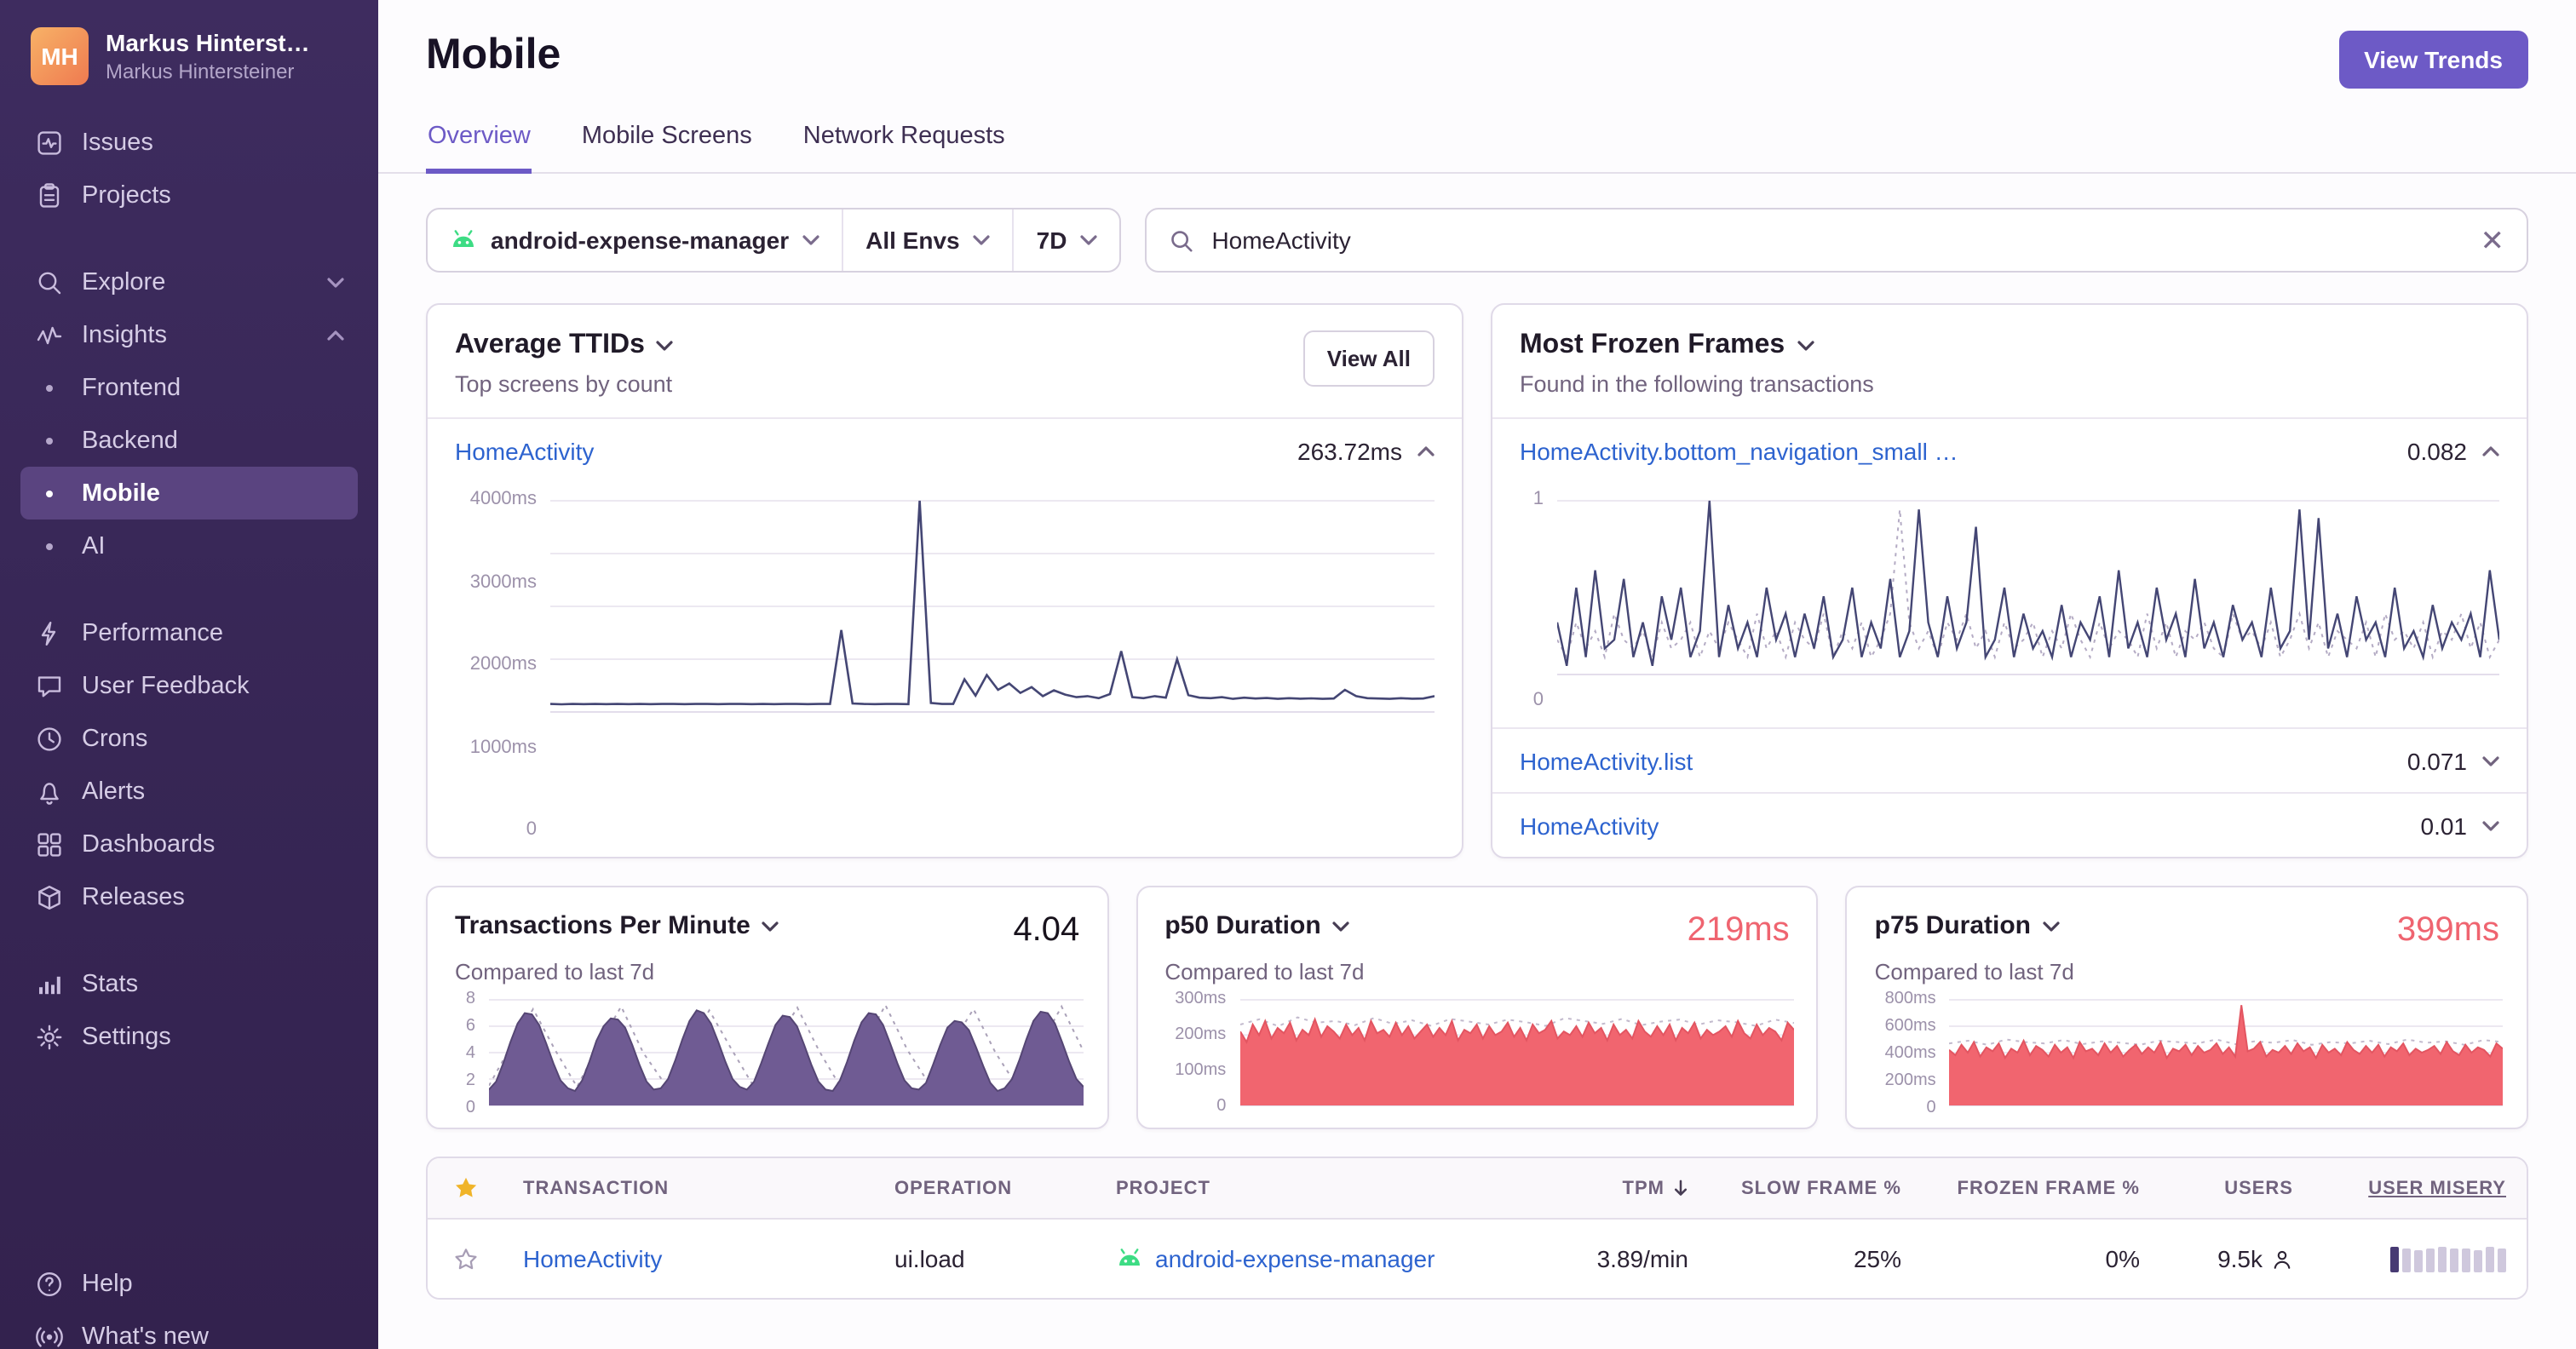 This screenshot has height=1349, width=2576. Describe the element at coordinates (2237, 1188) in the screenshot. I see `column-header-users: USERS` at that location.